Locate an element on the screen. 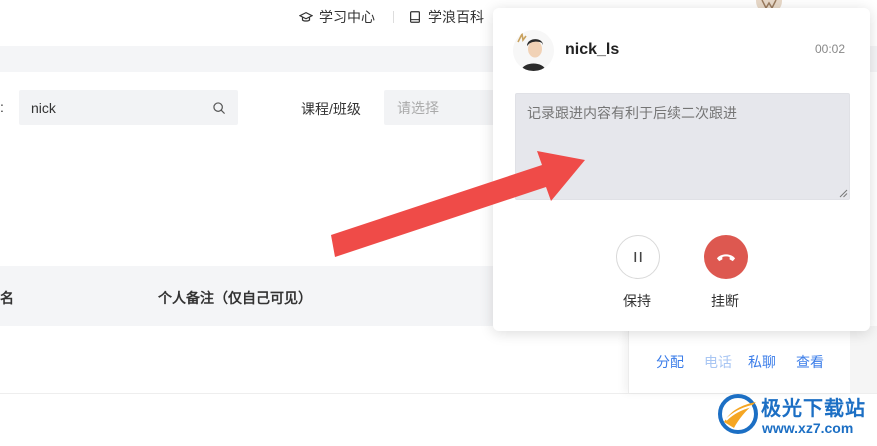 The width and height of the screenshot is (877, 446). watermark: 极光下载站 www.xz7.com is located at coordinates (795, 414).